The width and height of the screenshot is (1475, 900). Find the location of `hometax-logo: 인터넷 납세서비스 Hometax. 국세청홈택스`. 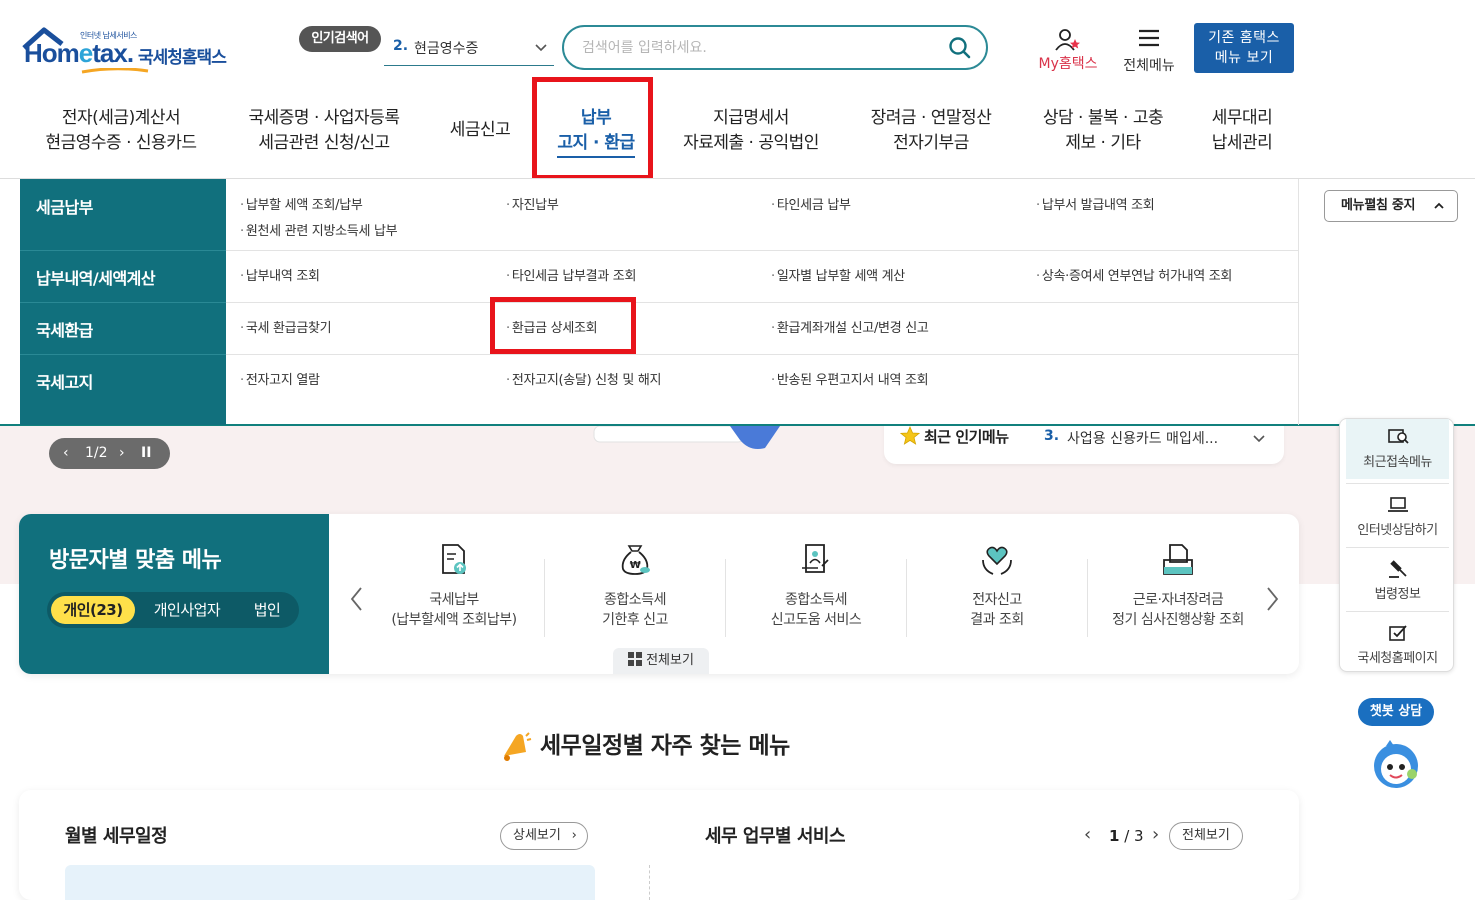

hometax-logo: 인터넷 납세서비스 Hometax. 국세청홈택스 is located at coordinates (132, 51).